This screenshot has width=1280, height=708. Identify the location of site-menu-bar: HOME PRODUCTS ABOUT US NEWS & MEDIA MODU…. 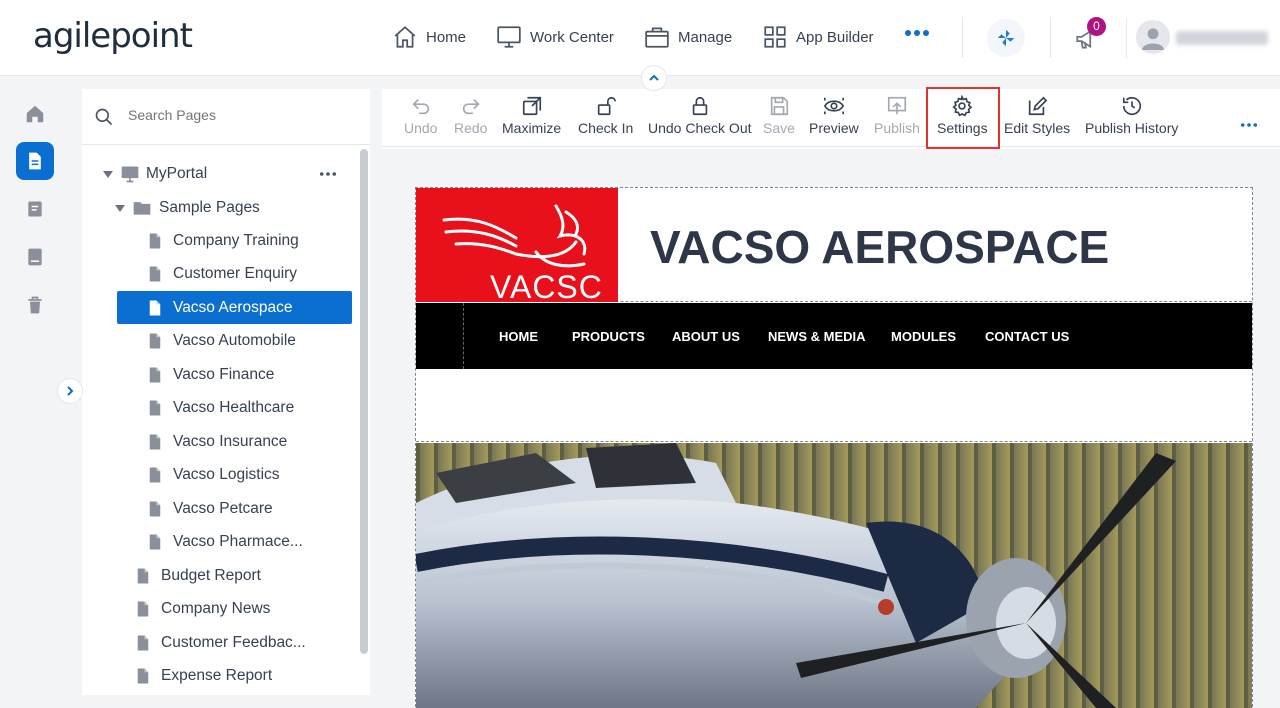
(834, 336).